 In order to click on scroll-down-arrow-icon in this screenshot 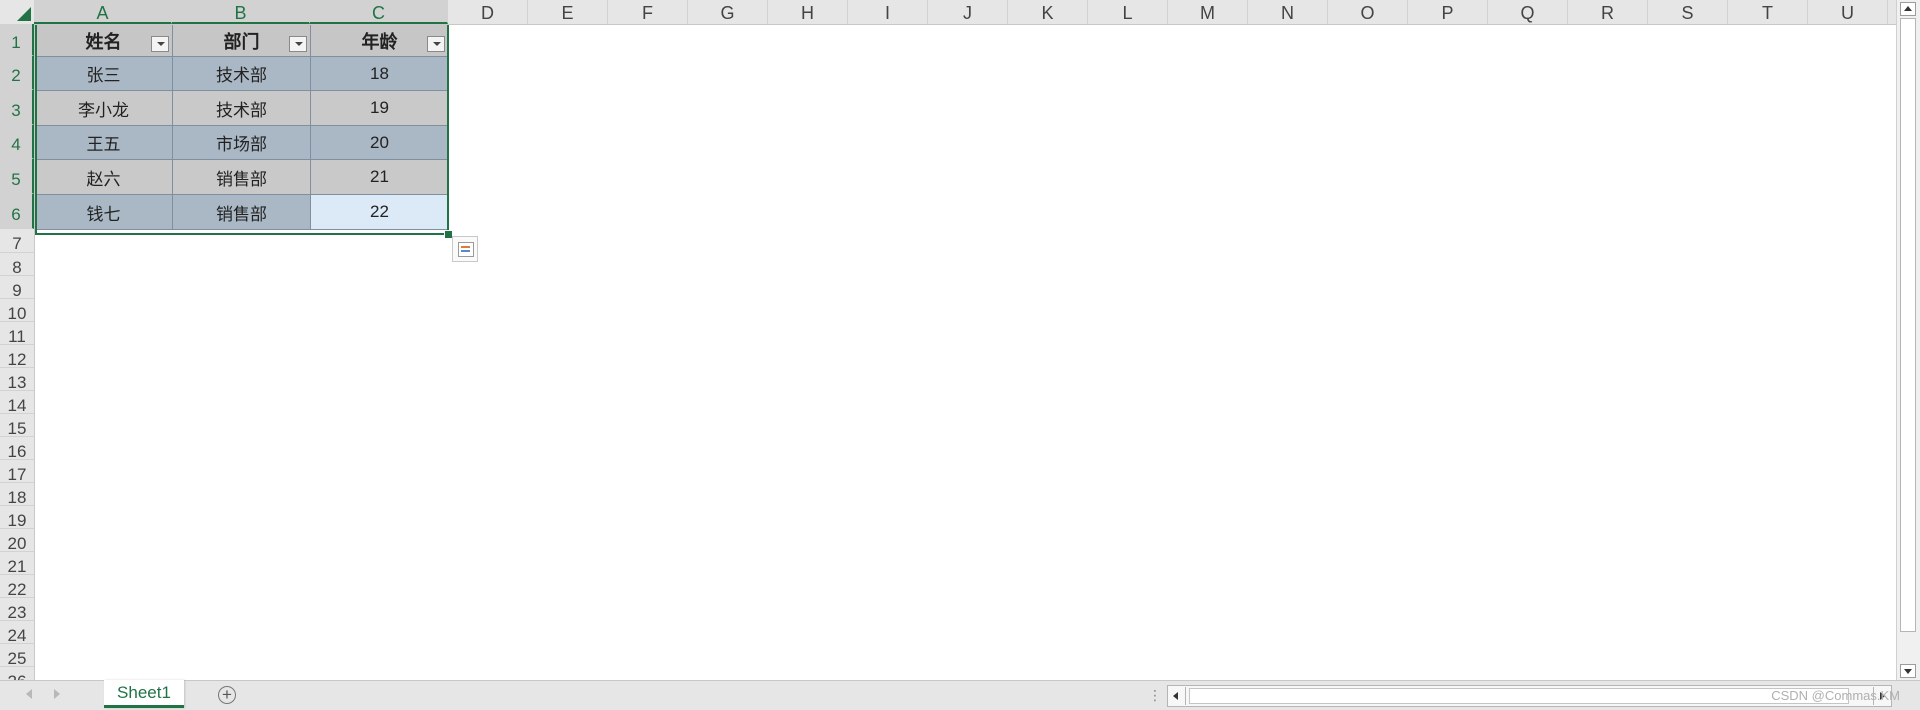, I will do `click(1908, 671)`.